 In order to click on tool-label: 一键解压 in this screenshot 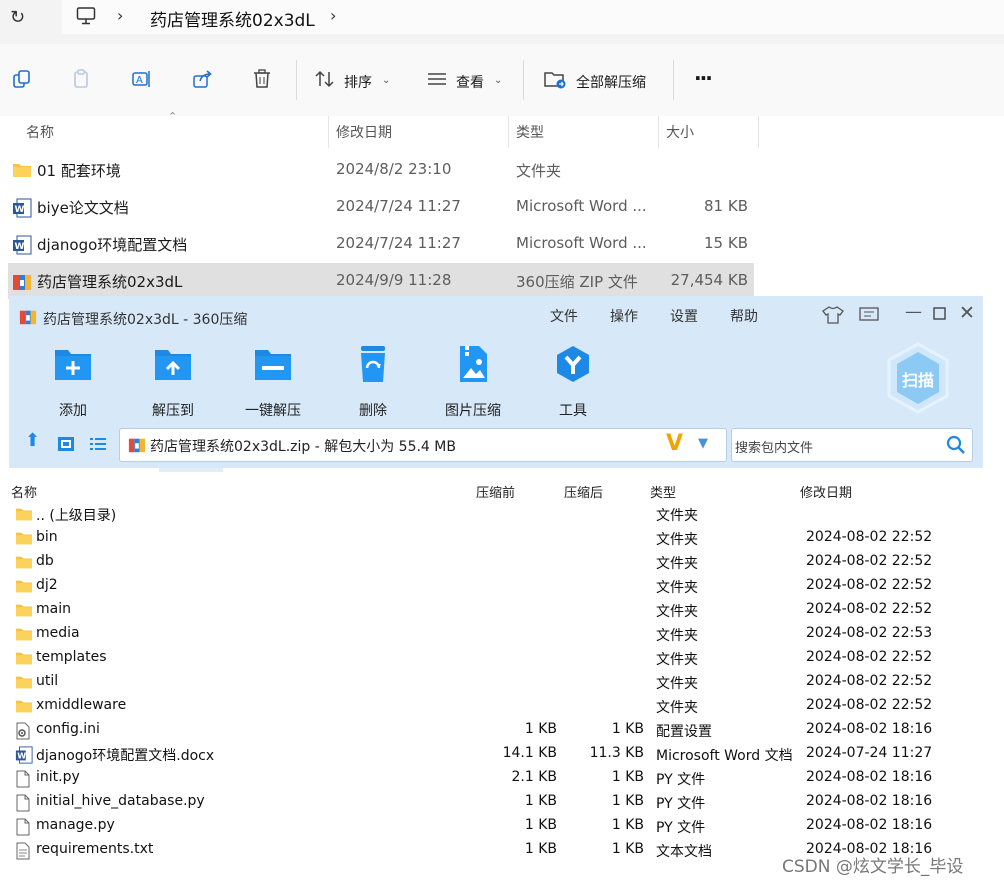, I will do `click(273, 411)`.